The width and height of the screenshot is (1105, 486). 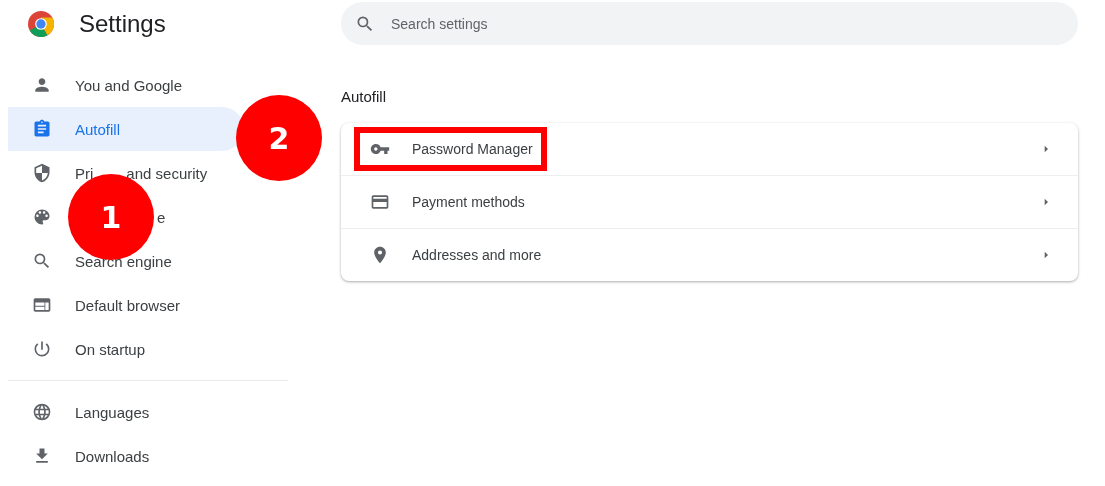 I want to click on sidebar-item: Languages, so click(x=112, y=412).